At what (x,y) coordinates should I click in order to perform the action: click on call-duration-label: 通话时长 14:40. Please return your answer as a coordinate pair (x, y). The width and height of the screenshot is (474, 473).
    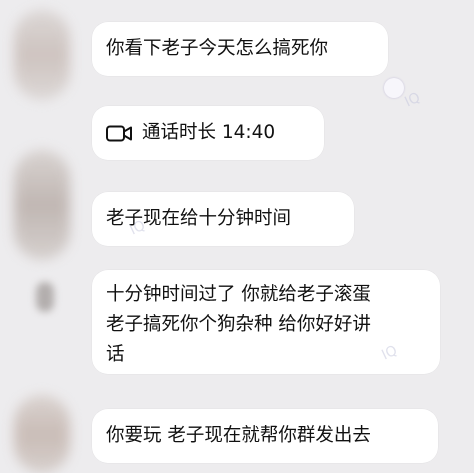
    Looking at the image, I should click on (209, 132).